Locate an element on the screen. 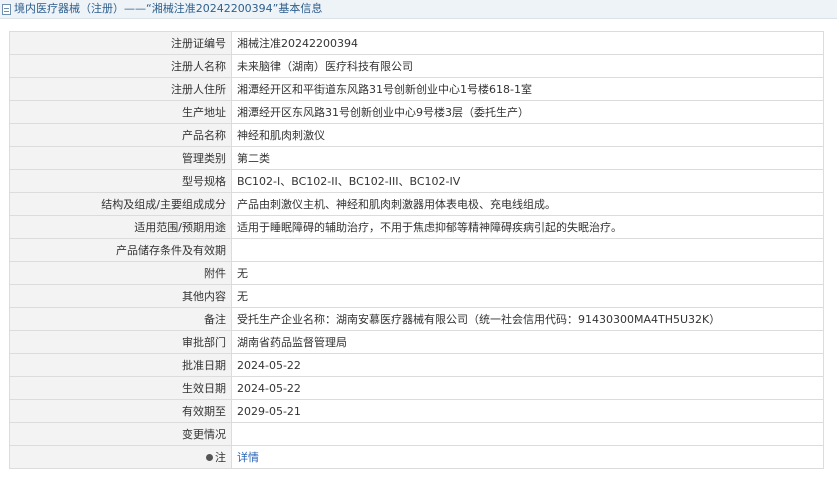 This screenshot has height=496, width=837. row-value-registrant-name: 未来脑律（湖南）医疗科技有限公司 is located at coordinates (527, 66).